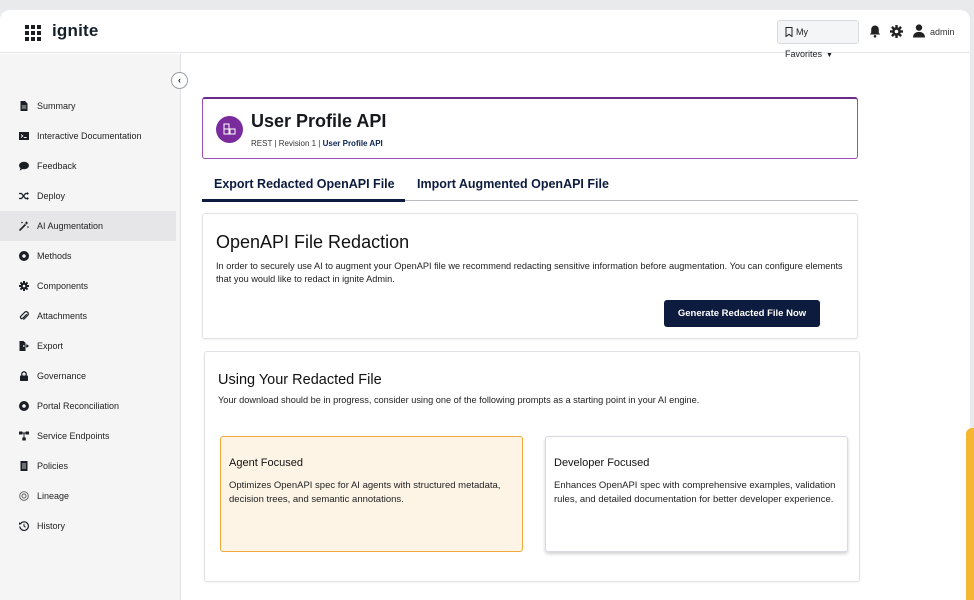 The image size is (974, 600). Describe the element at coordinates (352, 143) in the screenshot. I see `api-meta-name: User Profile API` at that location.